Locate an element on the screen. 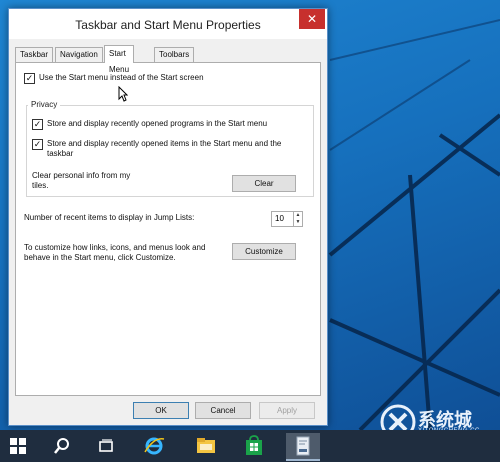 The image size is (500, 462). close-icon: ✕ is located at coordinates (312, 19).